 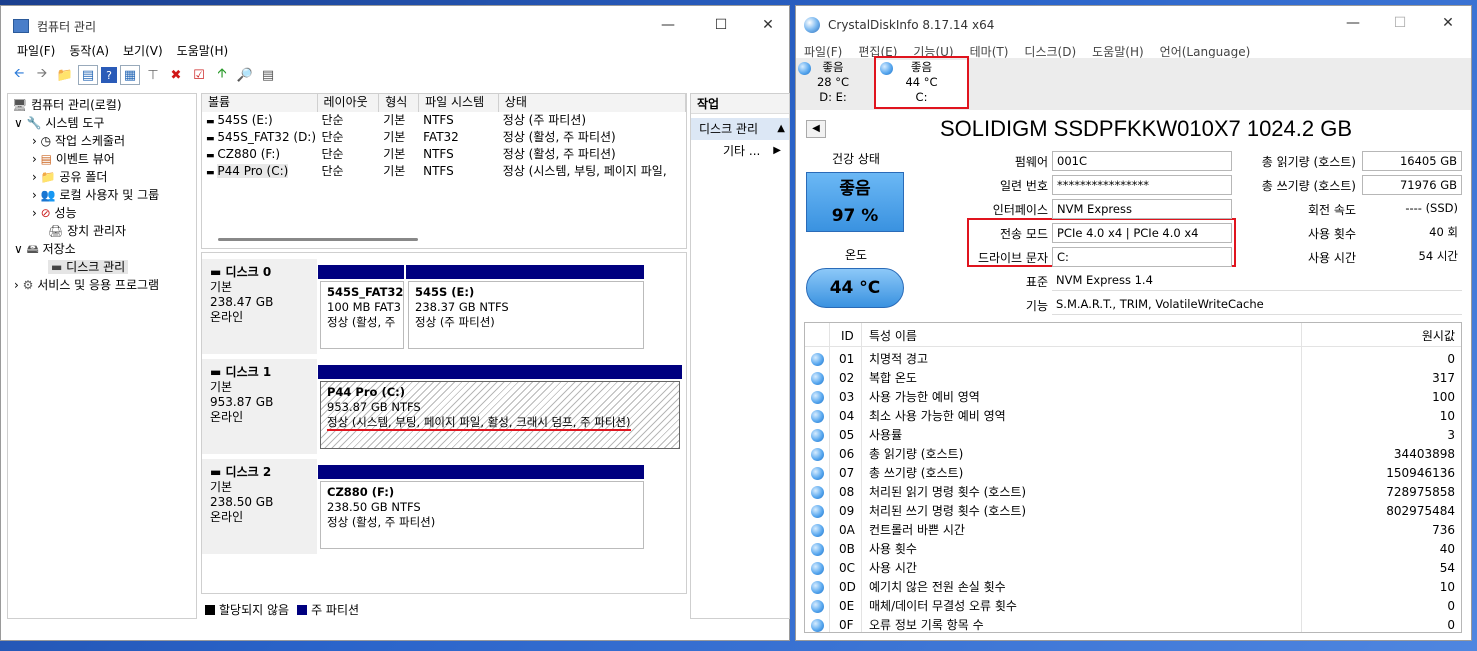 I want to click on volume-row: ▬ CZ880 (F:) 단순 기본 NTFS 정상 (활성, 주 파티션), so click(x=444, y=154).